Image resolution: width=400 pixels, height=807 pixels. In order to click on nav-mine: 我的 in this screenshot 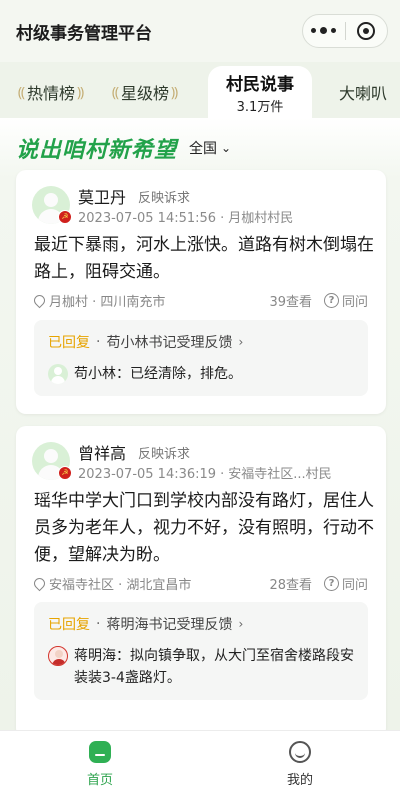, I will do `click(300, 764)`.